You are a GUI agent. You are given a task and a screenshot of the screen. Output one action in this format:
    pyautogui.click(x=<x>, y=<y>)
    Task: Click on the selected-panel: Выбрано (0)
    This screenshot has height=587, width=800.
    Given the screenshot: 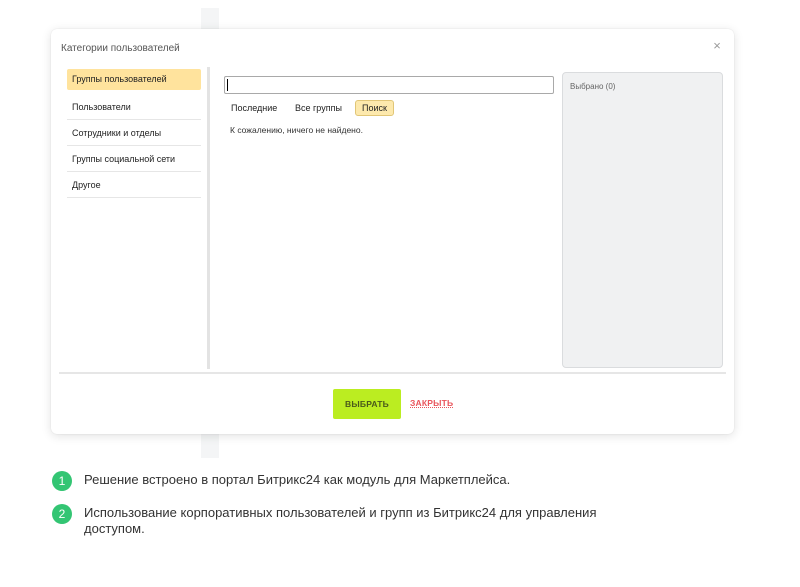 What is the action you would take?
    pyautogui.click(x=642, y=220)
    